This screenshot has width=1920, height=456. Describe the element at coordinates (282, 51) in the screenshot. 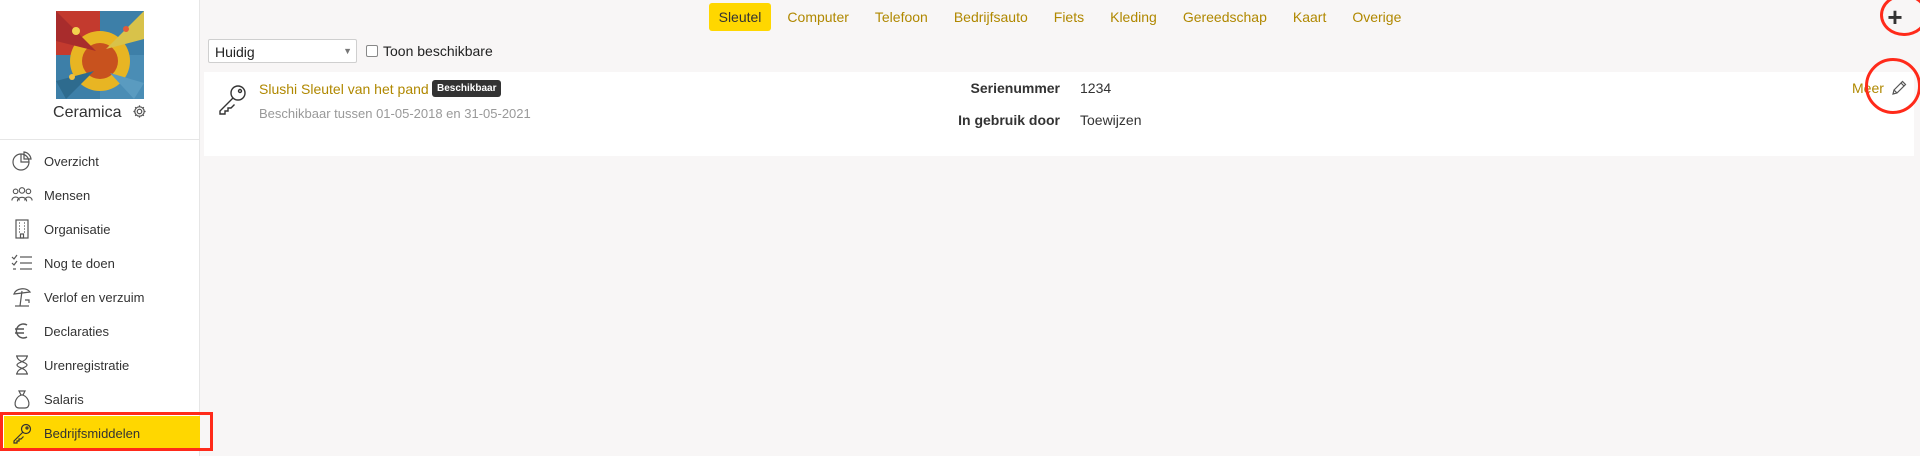

I see `period-select: Huidig ▼` at that location.